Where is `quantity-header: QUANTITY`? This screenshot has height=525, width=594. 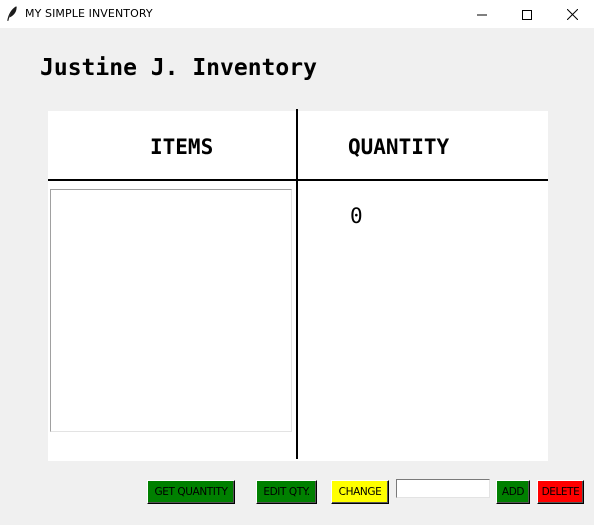
quantity-header: QUANTITY is located at coordinates (399, 147).